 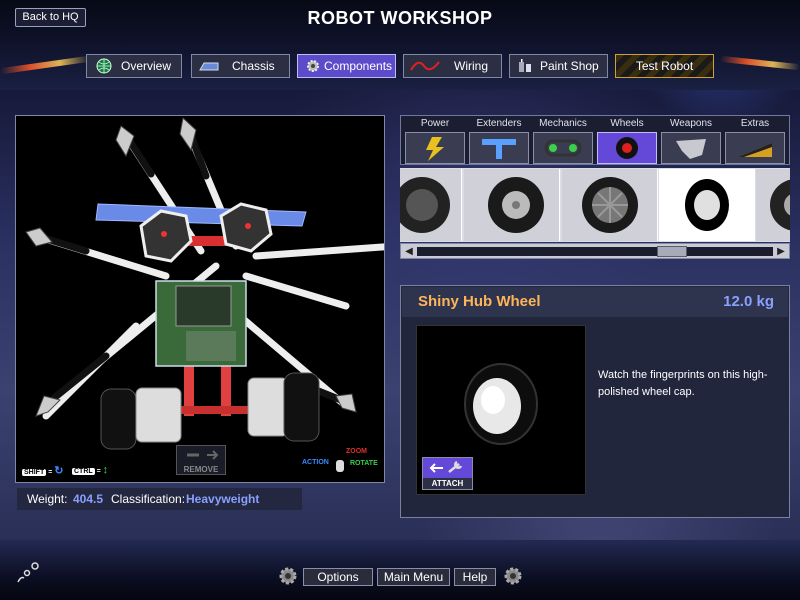 I want to click on weight-label: Weight:, so click(x=47, y=499).